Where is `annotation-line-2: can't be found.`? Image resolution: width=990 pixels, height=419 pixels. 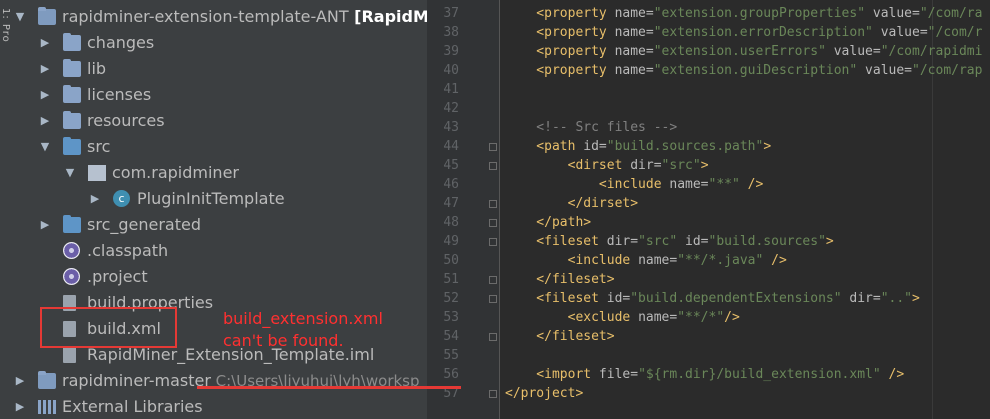
annotation-line-2: can't be found. is located at coordinates (283, 340).